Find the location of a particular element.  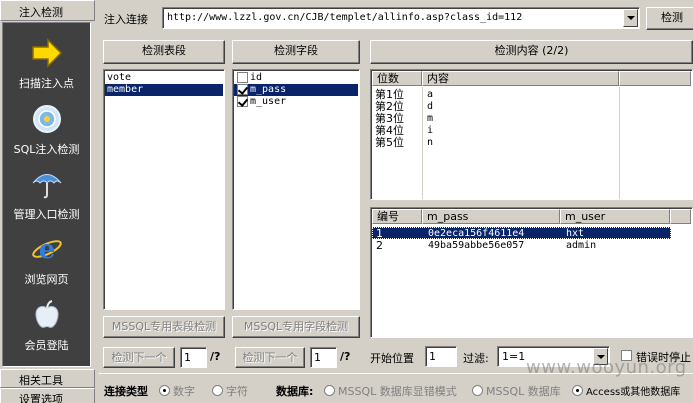

svg-text: e is located at coordinates (47, 250).